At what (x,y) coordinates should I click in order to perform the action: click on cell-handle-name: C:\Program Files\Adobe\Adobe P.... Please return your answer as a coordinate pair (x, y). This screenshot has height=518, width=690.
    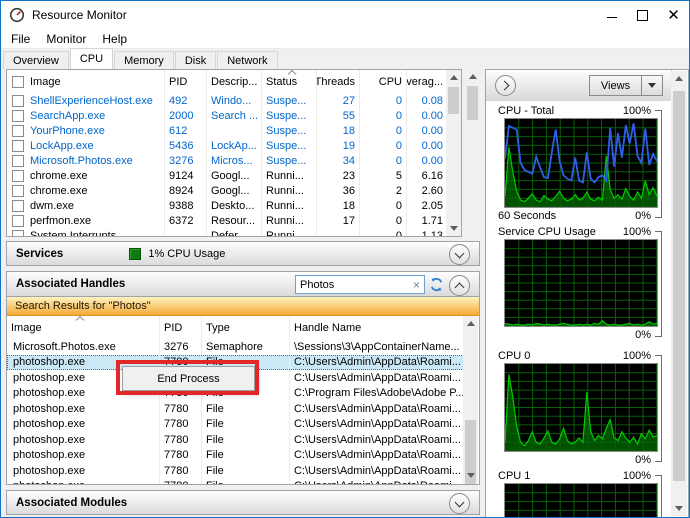
    Looking at the image, I should click on (379, 393).